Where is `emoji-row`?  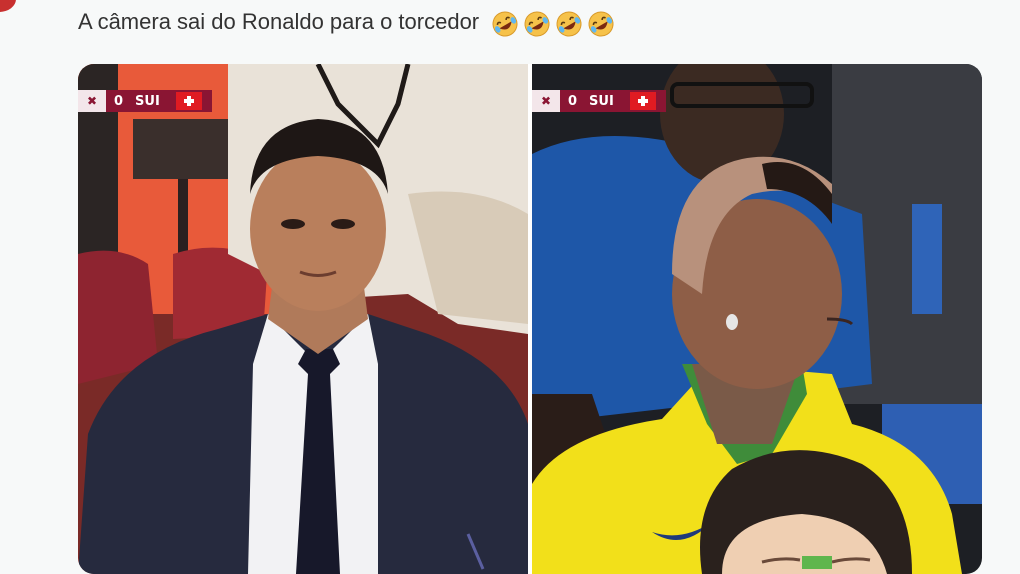 emoji-row is located at coordinates (555, 23).